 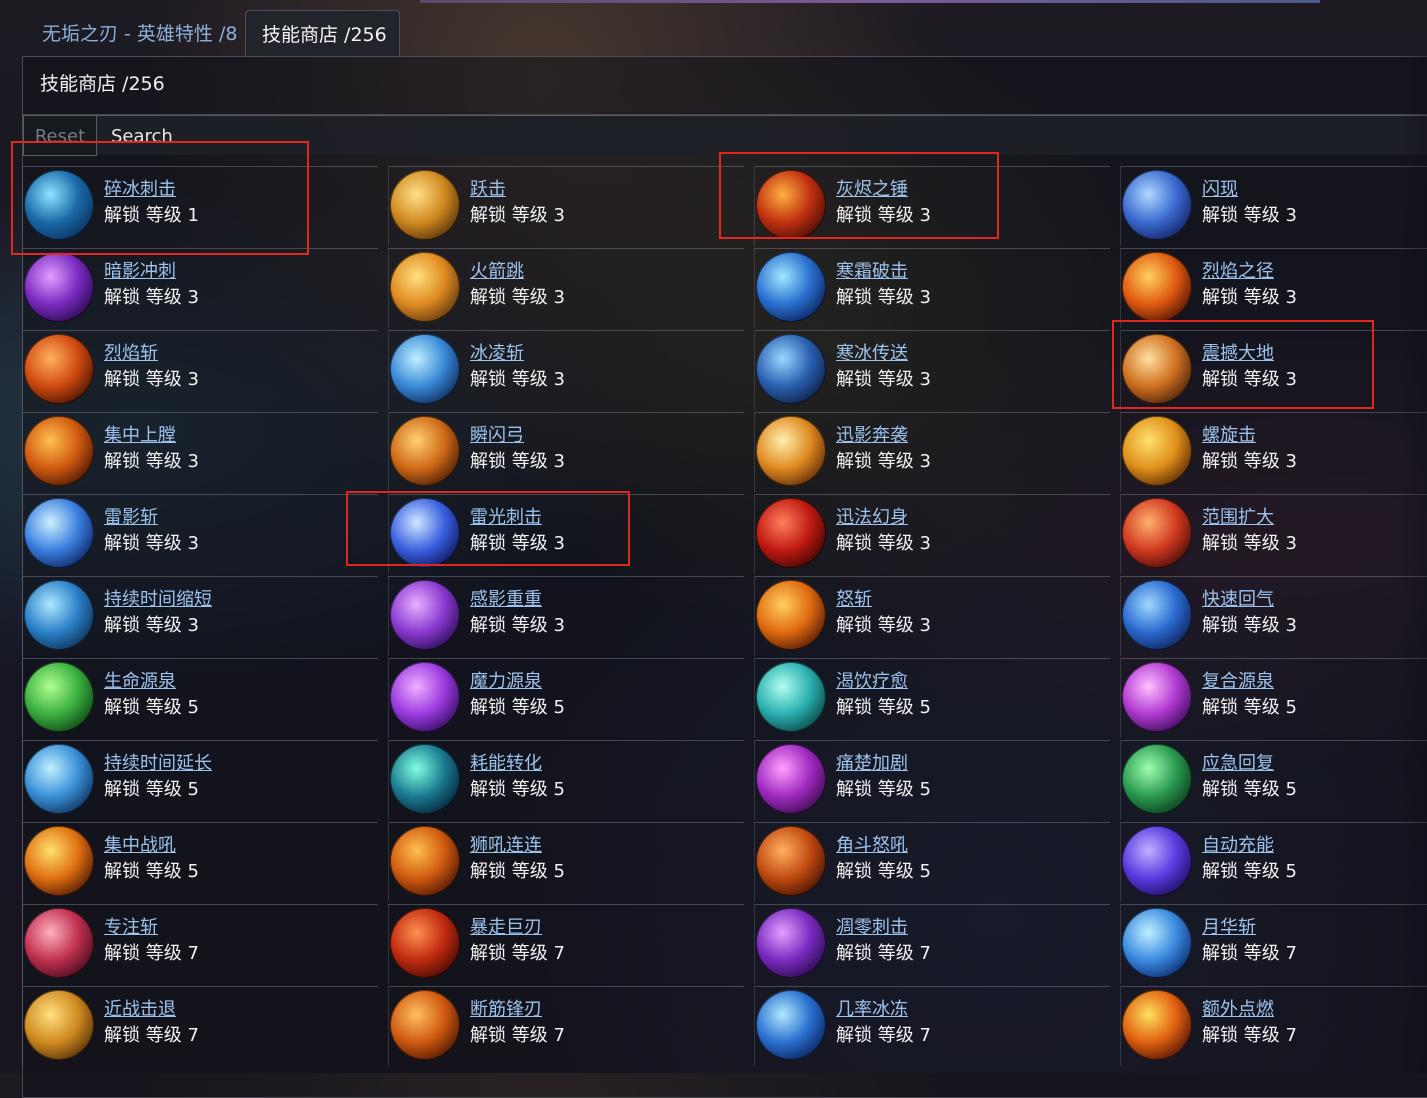 I want to click on skill-name-link: 寒霜破击, so click(x=872, y=270).